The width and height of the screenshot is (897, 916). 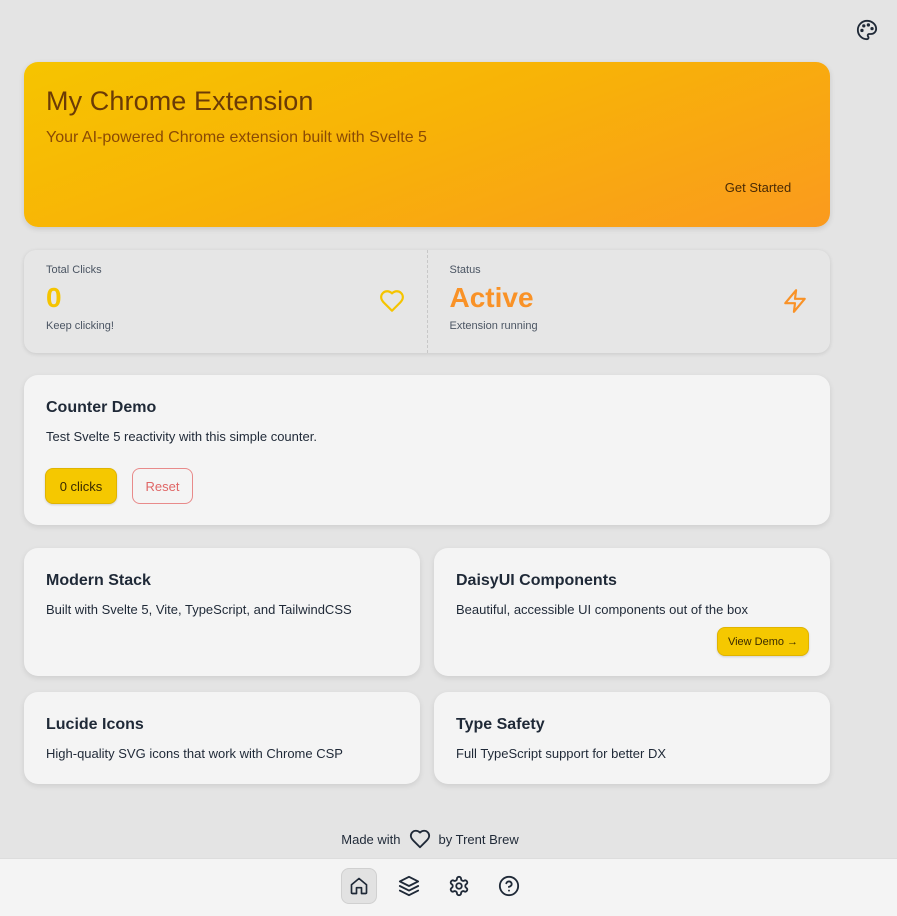 I want to click on palette-icon, so click(x=867, y=30).